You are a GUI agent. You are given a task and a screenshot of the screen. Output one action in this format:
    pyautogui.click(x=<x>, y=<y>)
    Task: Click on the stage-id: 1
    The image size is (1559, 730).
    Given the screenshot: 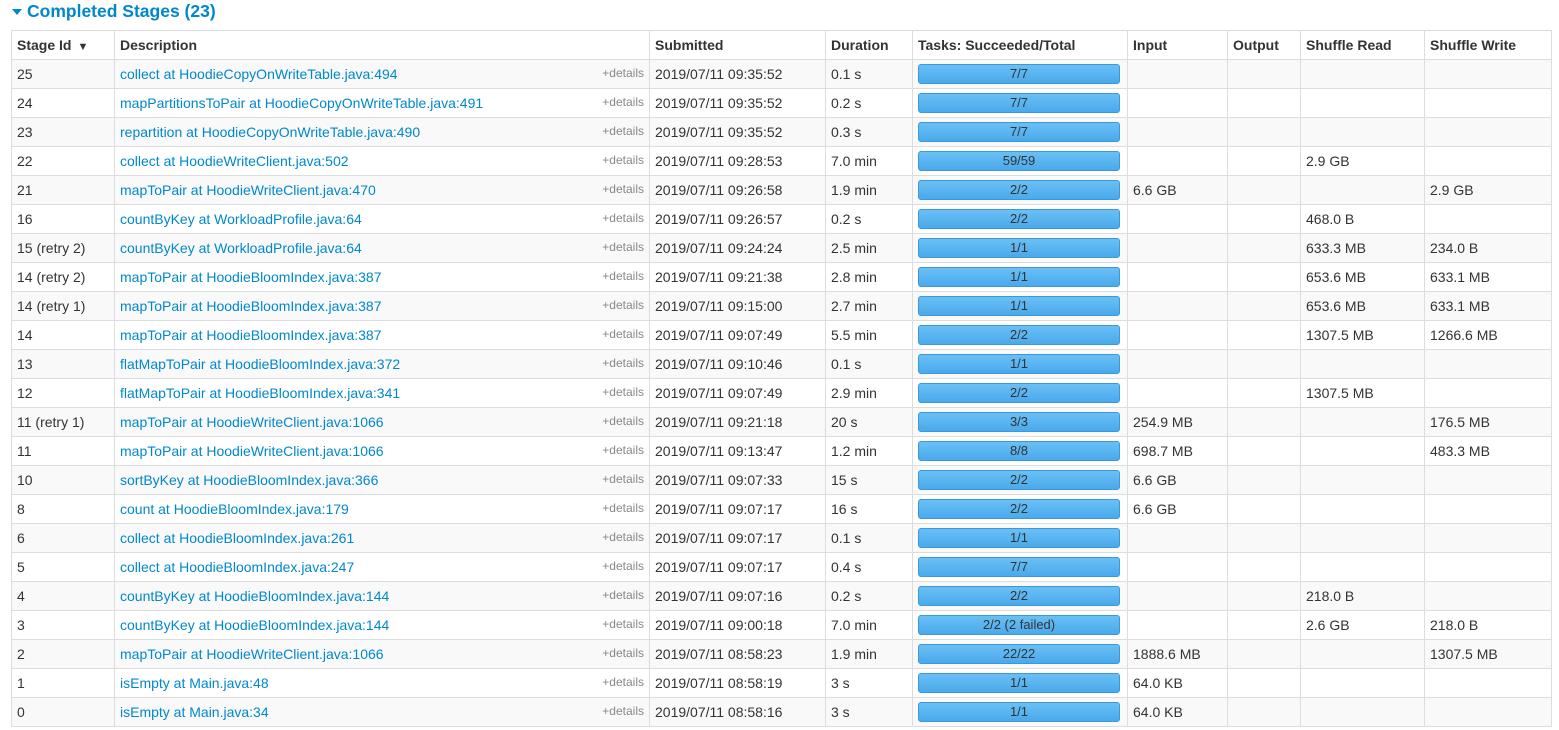 What is the action you would take?
    pyautogui.click(x=63, y=683)
    